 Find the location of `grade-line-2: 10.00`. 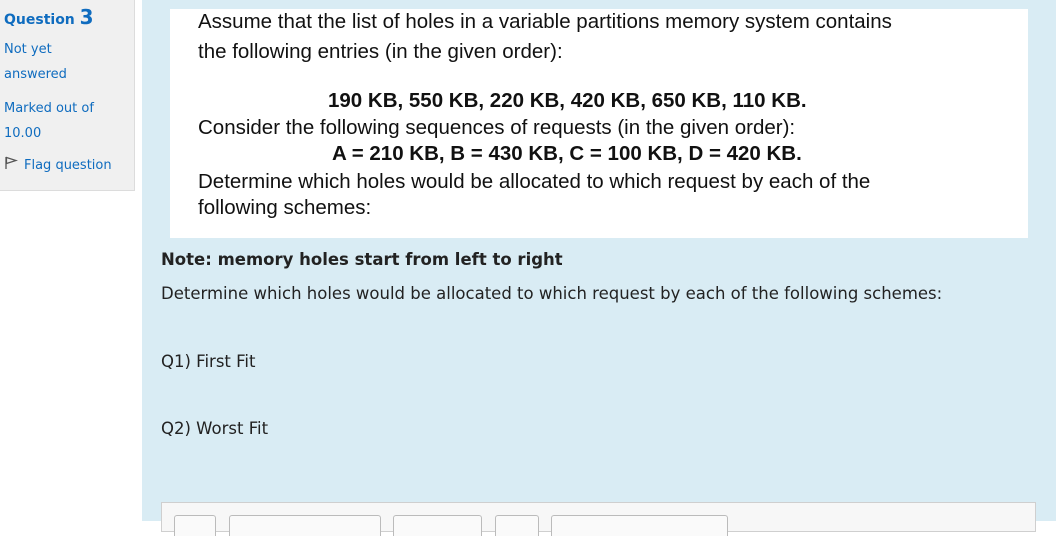

grade-line-2: 10.00 is located at coordinates (23, 133).